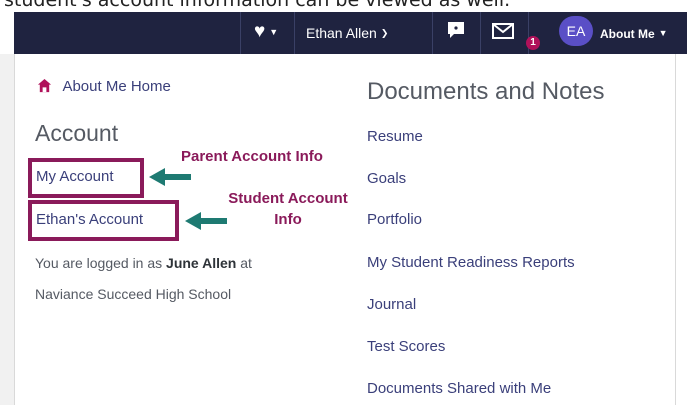 This screenshot has width=687, height=405. I want to click on documents-link-portfolio: Portfolio, so click(394, 219).